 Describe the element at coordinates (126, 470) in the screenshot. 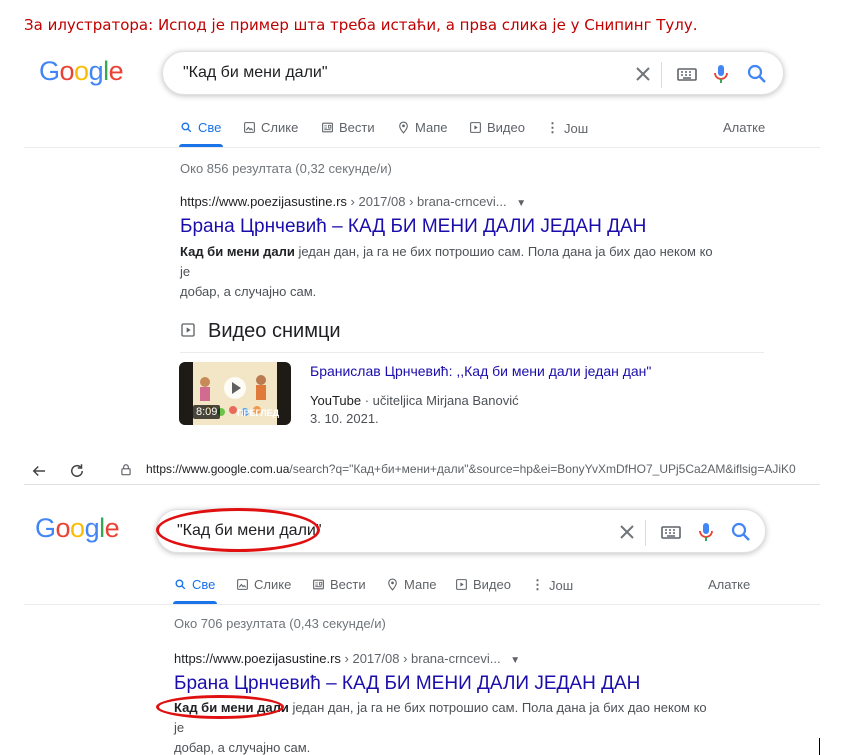

I see `lock-icon` at that location.